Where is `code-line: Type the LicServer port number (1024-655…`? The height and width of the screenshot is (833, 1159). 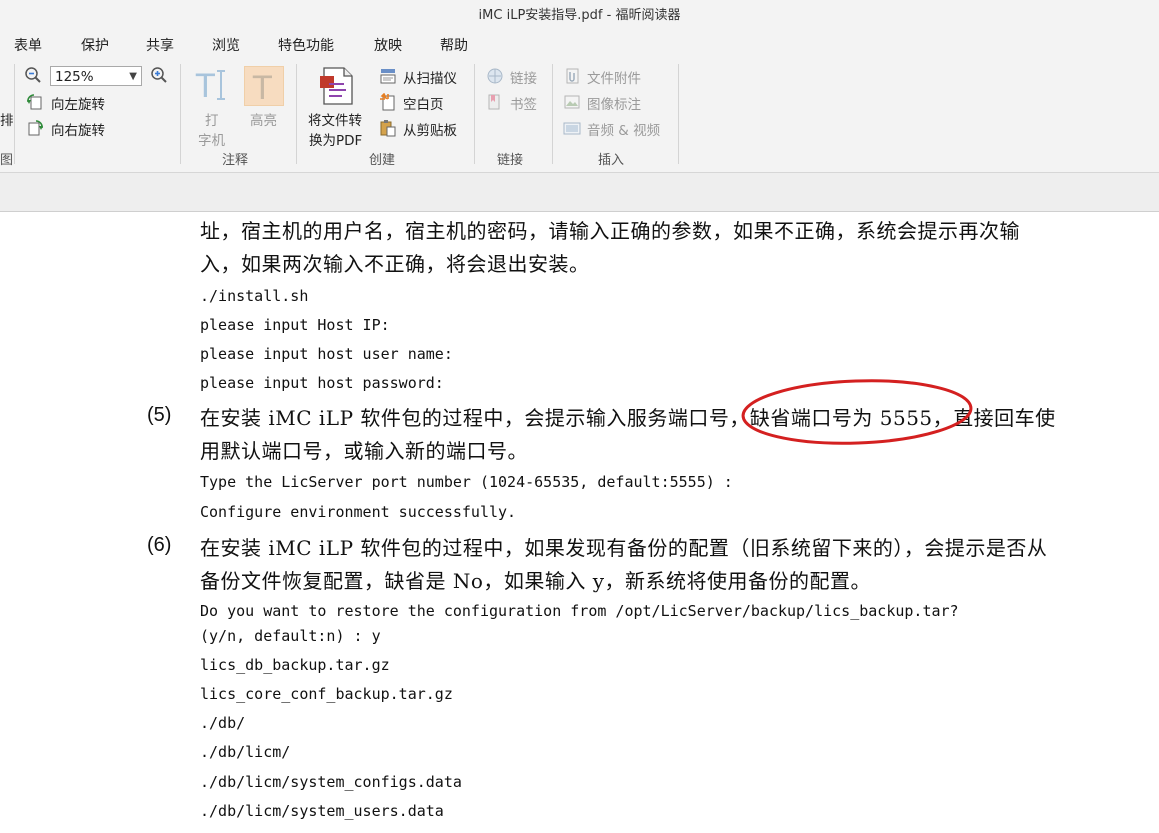 code-line: Type the LicServer port number (1024-655… is located at coordinates (466, 482).